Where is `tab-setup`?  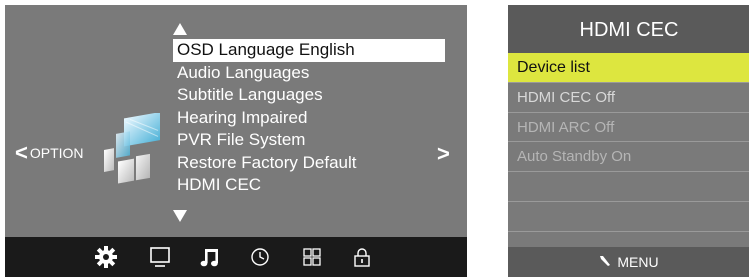
tab-setup is located at coordinates (106, 257).